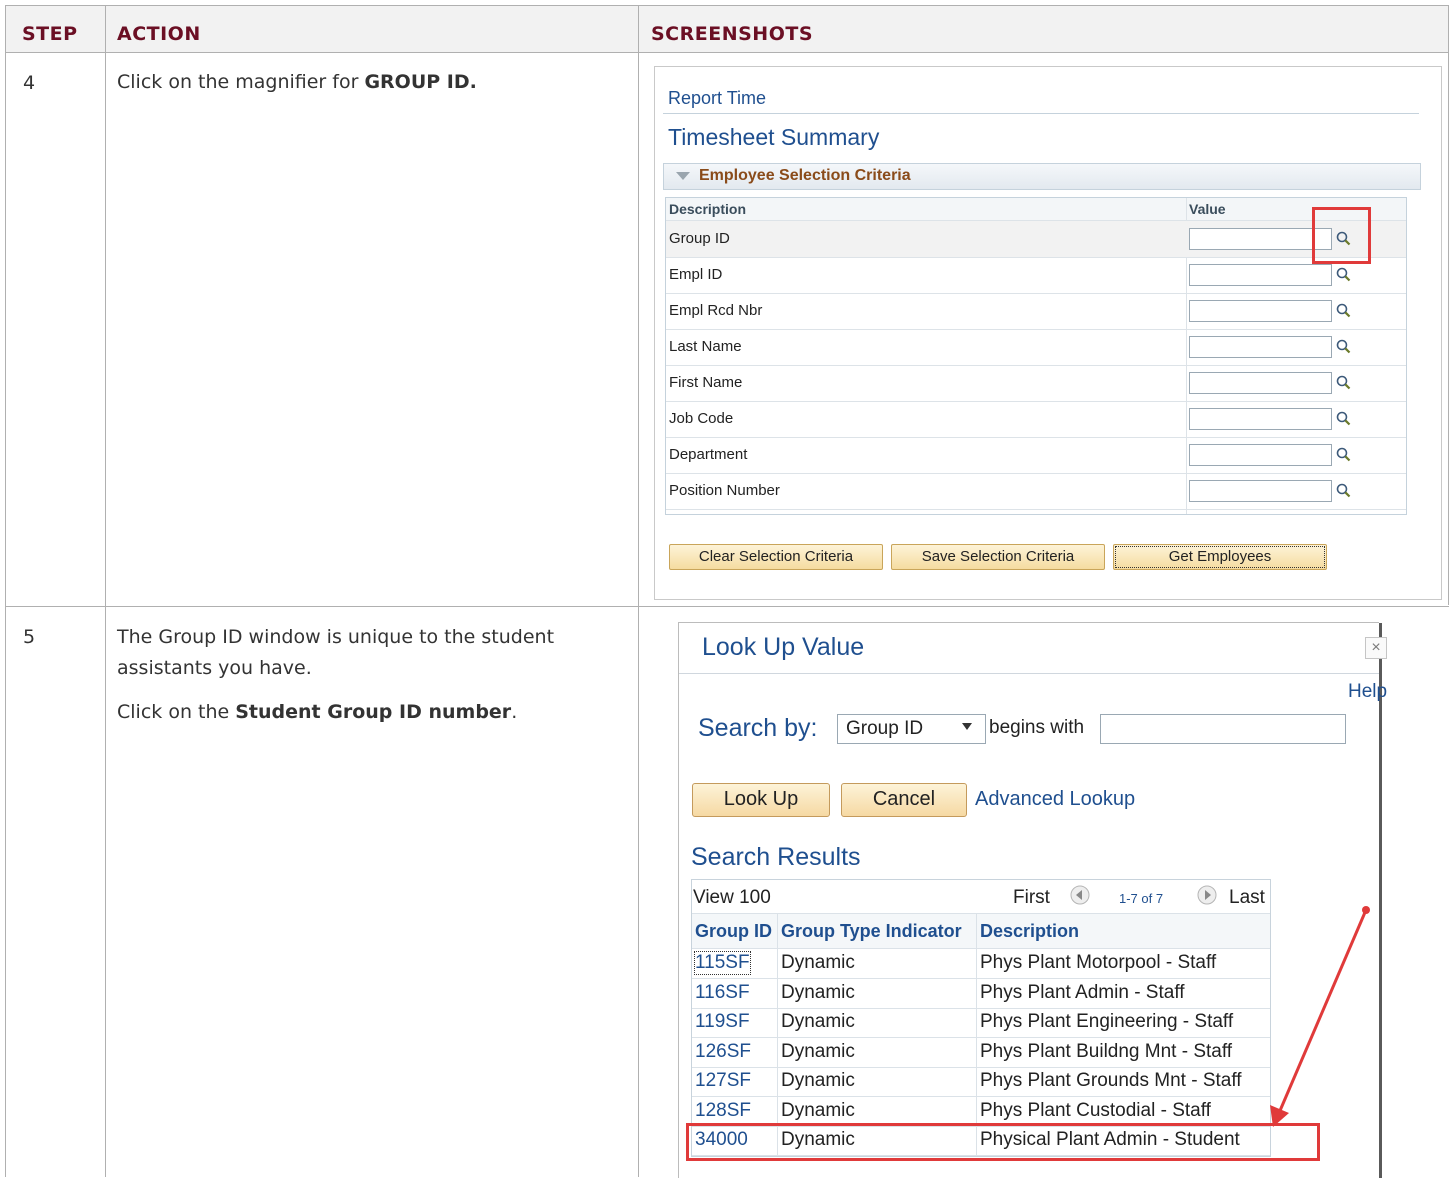 The width and height of the screenshot is (1454, 1178). I want to click on clear-selection-criteria-button: Clear Selection Criteria, so click(776, 557).